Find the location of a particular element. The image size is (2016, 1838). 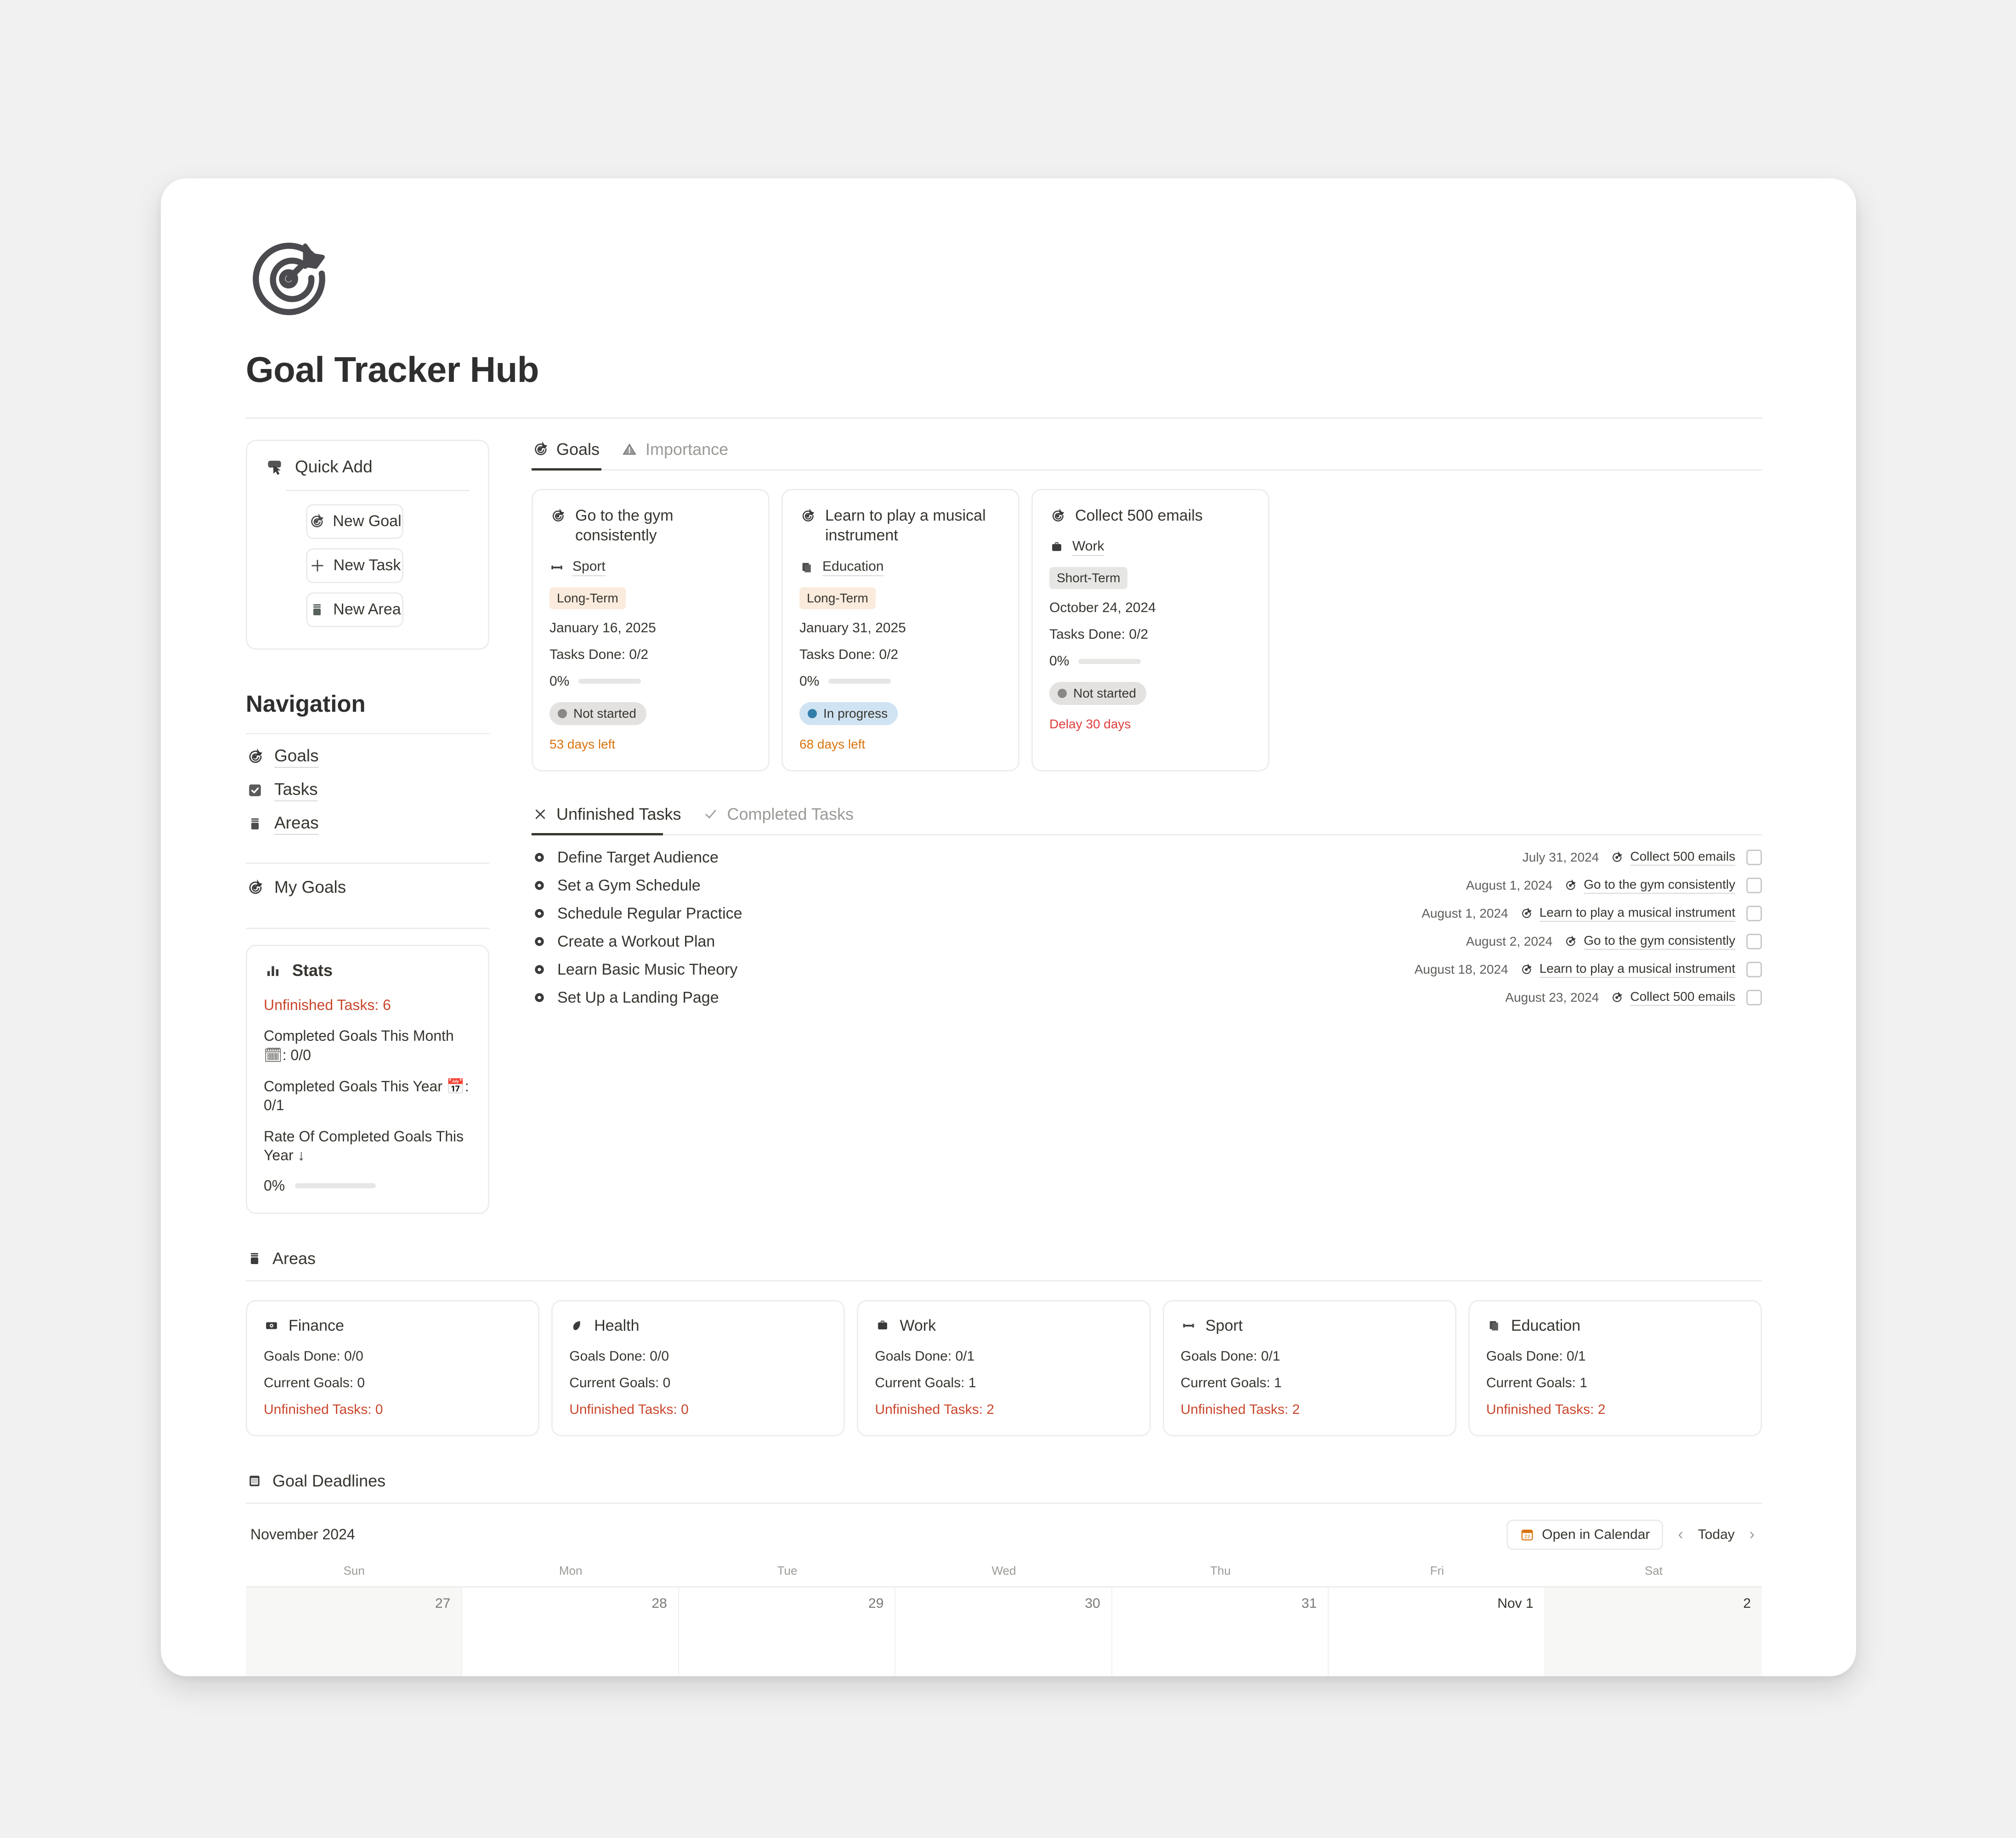

sidebar-item-tasks: Tasks is located at coordinates (367, 790).